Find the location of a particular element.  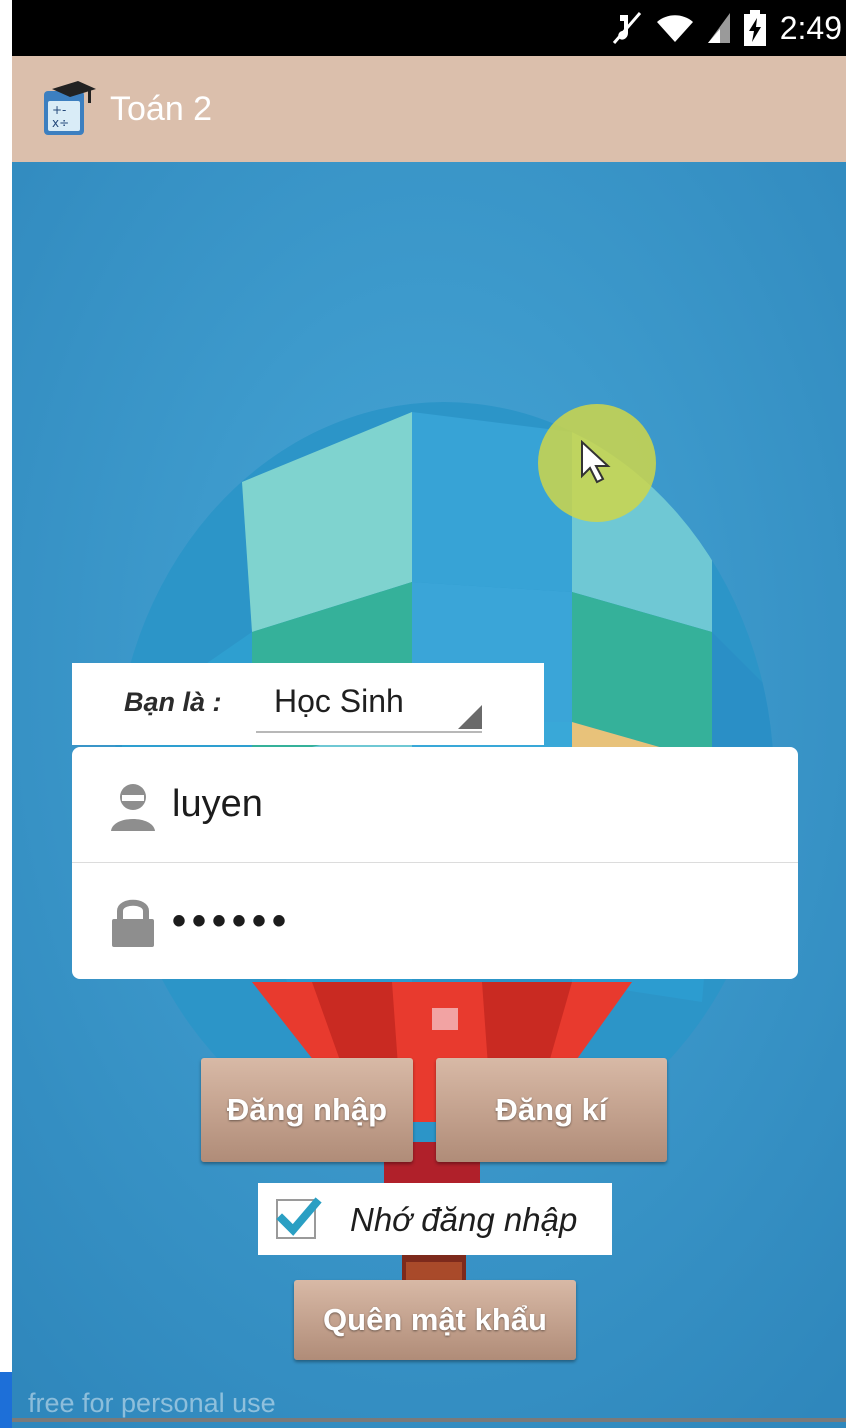

status-icons: 2:49 is located at coordinates (727, 28).